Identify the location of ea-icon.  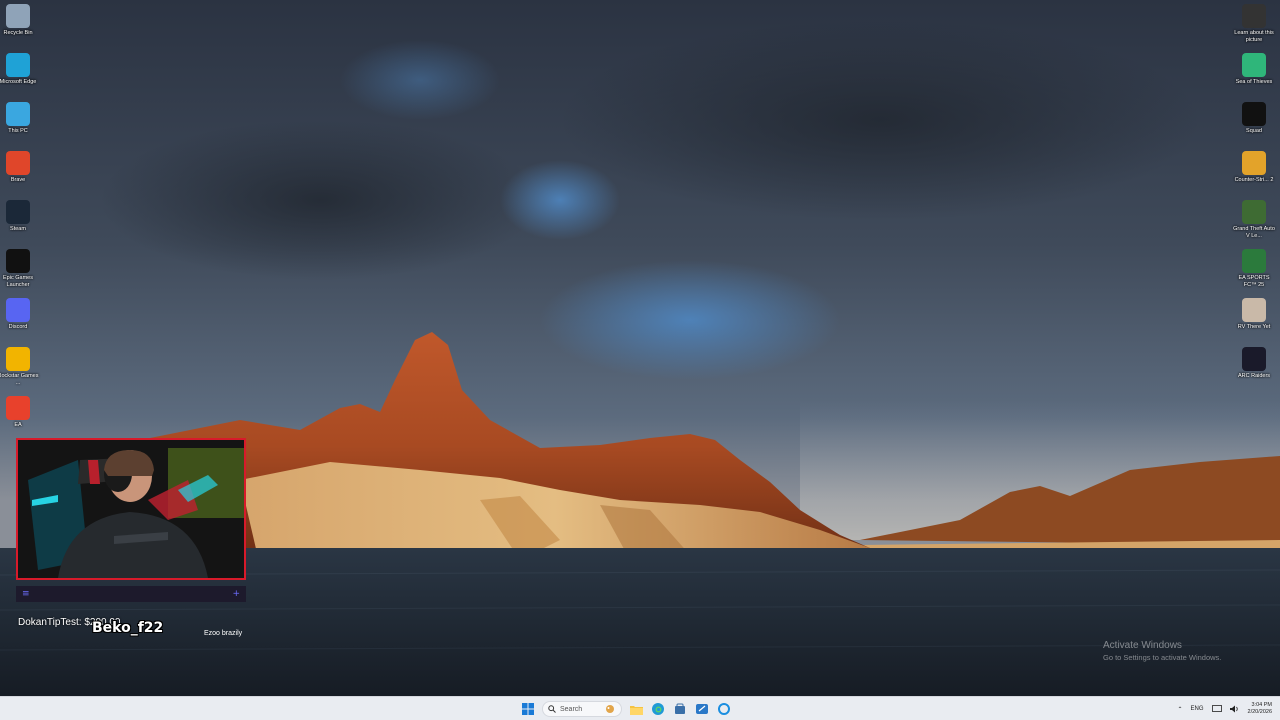
(18, 408).